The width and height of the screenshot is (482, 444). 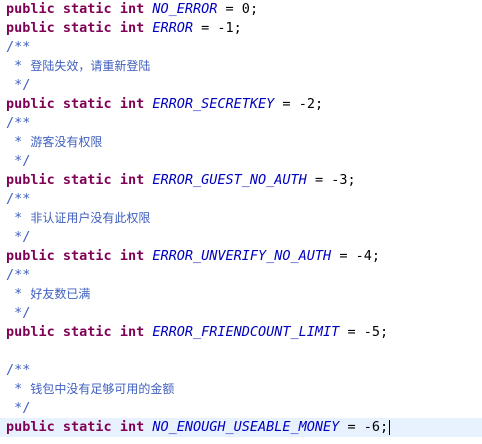 What do you see at coordinates (244, 294) in the screenshot?
I see `javadoc-line: * 好友数已满` at bounding box center [244, 294].